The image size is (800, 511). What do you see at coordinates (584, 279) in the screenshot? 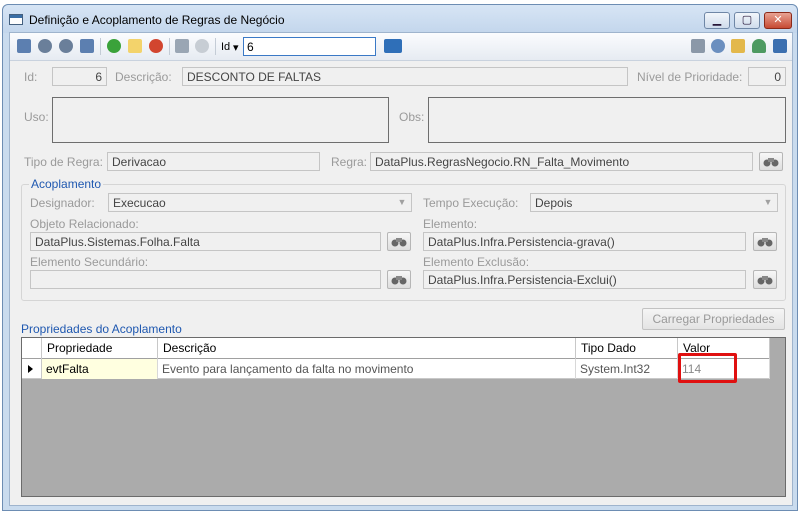
I see `elemento-exclusao-field: DataPlus.Infra.Persistencia-Exclui()` at bounding box center [584, 279].